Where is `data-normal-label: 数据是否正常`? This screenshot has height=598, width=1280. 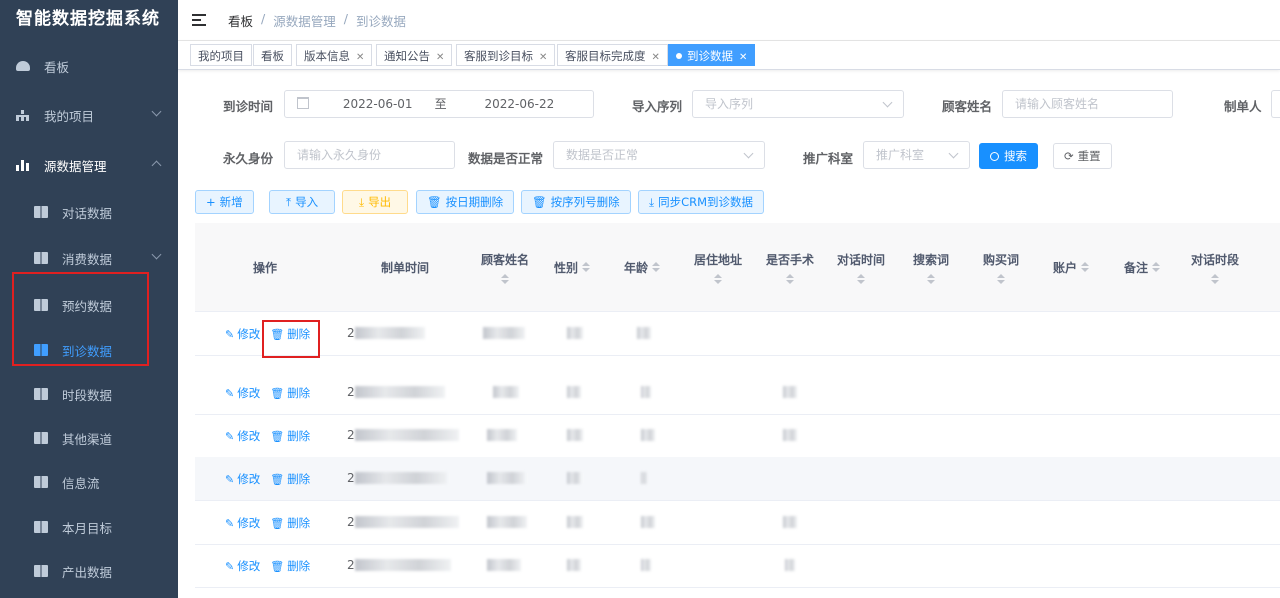 data-normal-label: 数据是否正常 is located at coordinates (506, 158).